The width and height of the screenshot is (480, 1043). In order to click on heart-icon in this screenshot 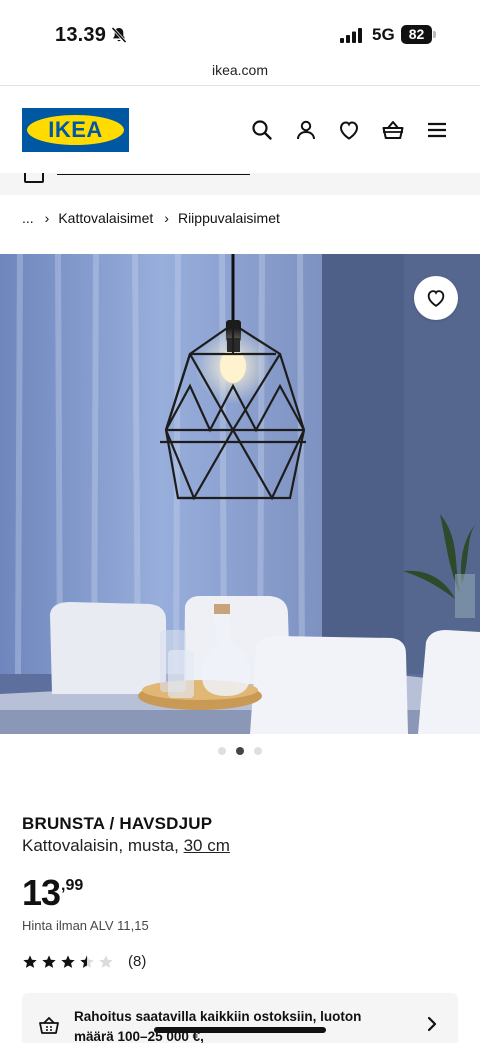, I will do `click(436, 298)`.